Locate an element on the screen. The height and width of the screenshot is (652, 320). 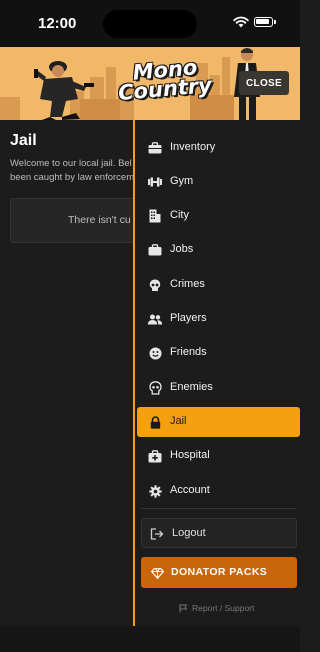
logout-label: Logout is located at coordinates (189, 533).